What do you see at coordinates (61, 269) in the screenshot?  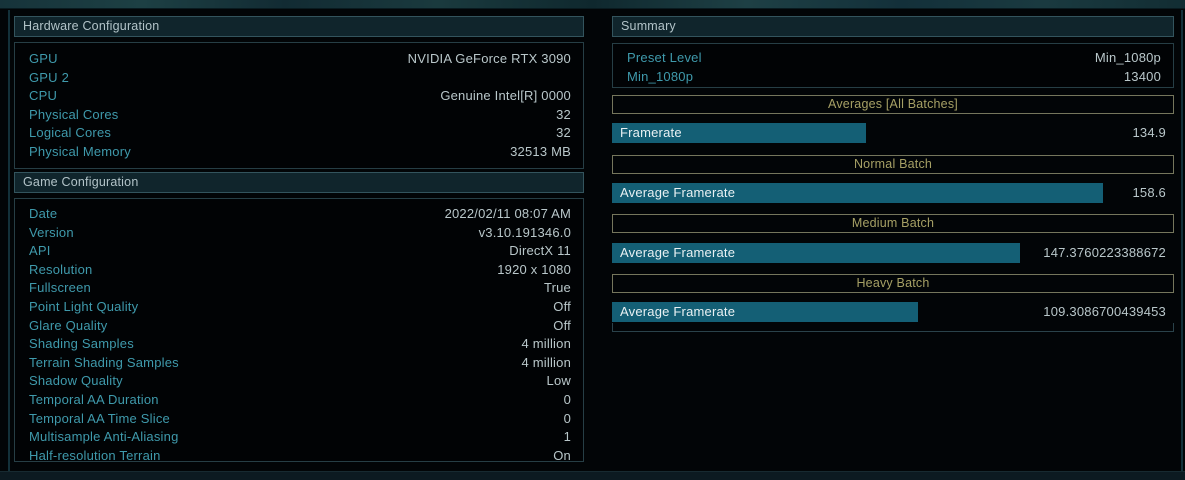 I see `game-row-label: Resolution` at bounding box center [61, 269].